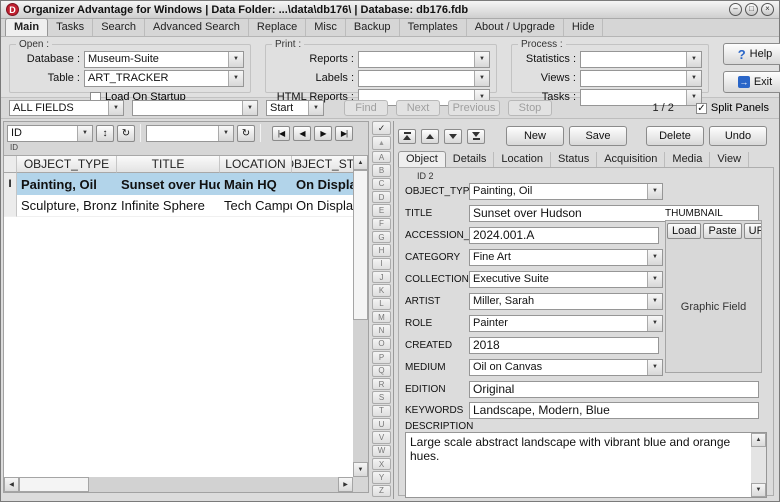  What do you see at coordinates (566, 301) in the screenshot?
I see `artist-combo: Miller, Sarah ▼` at bounding box center [566, 301].